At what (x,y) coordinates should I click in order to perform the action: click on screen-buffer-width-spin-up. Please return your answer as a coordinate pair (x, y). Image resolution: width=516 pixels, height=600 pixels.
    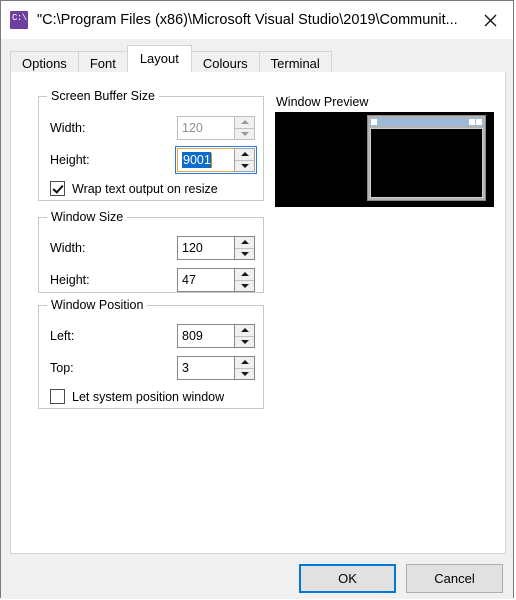
    Looking at the image, I should click on (244, 123).